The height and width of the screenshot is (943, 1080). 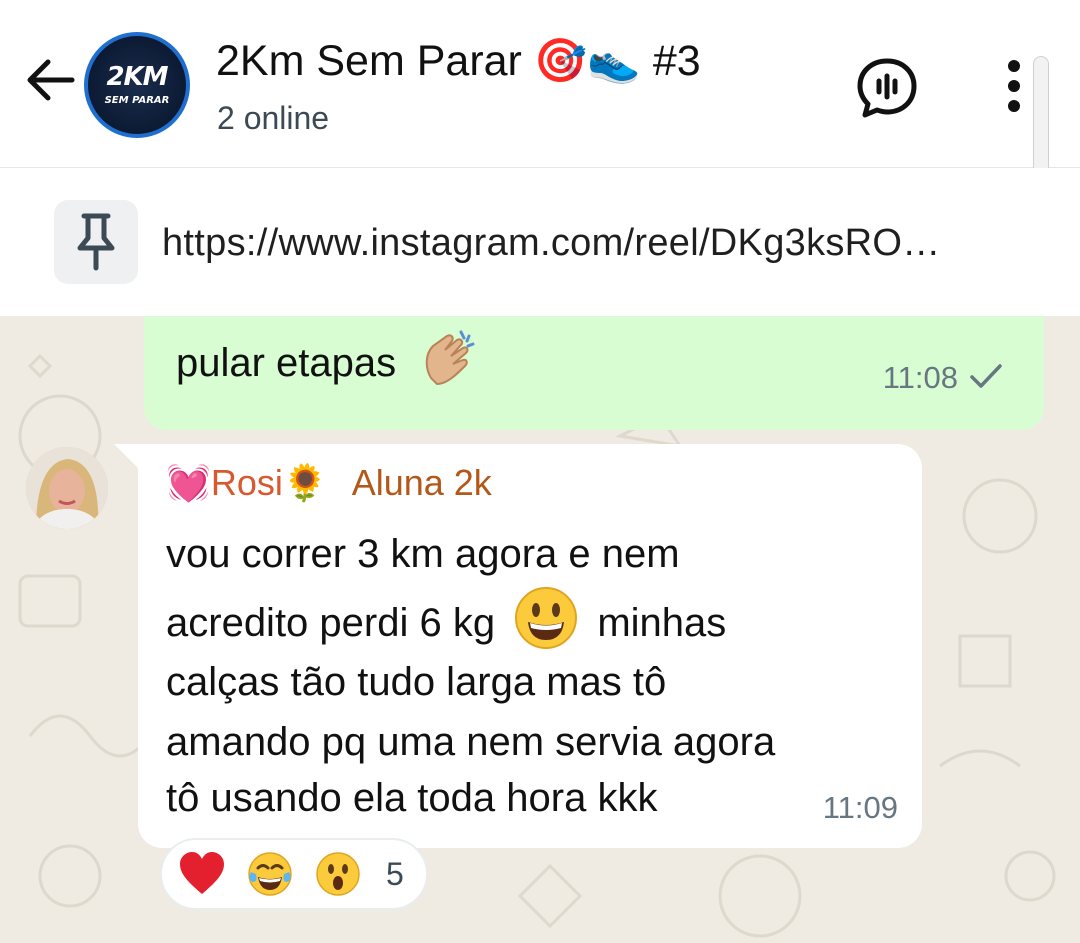 What do you see at coordinates (860, 807) in the screenshot?
I see `message-time: 11:09` at bounding box center [860, 807].